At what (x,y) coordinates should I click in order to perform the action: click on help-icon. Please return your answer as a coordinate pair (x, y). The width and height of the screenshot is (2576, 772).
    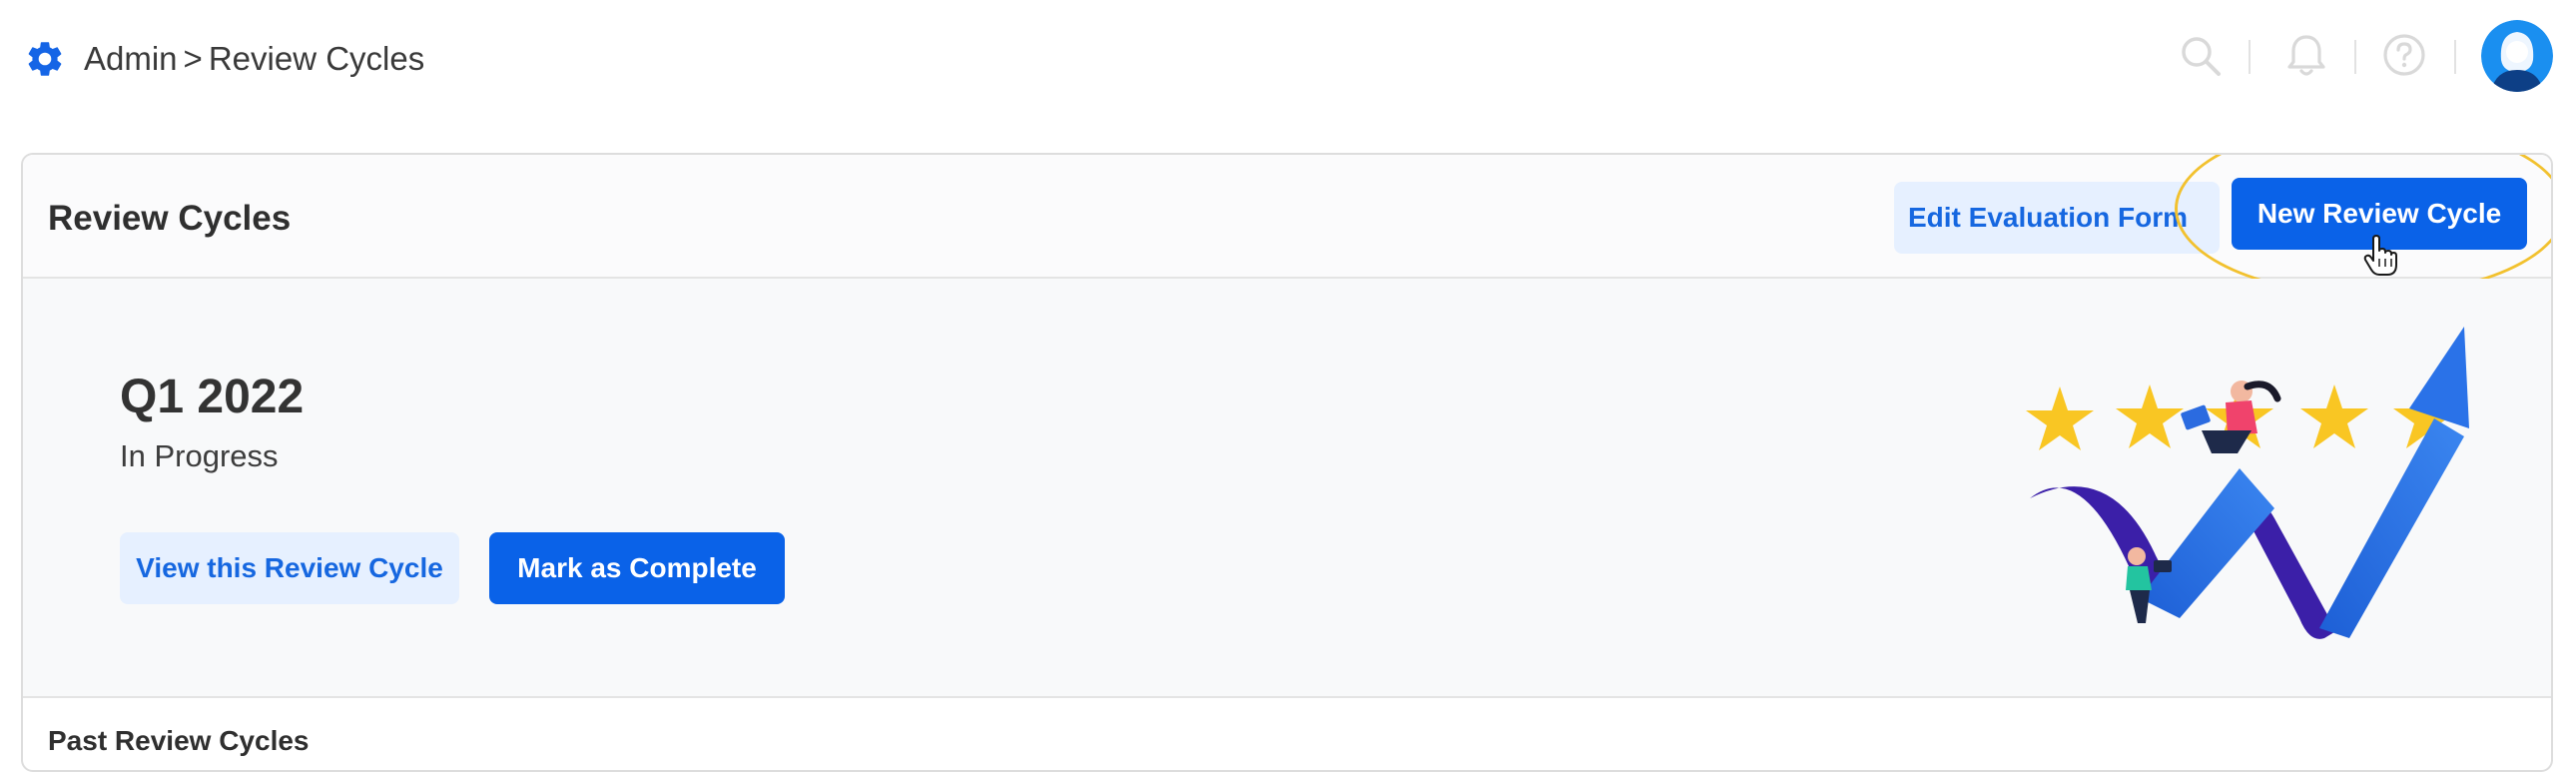
    Looking at the image, I should click on (2404, 55).